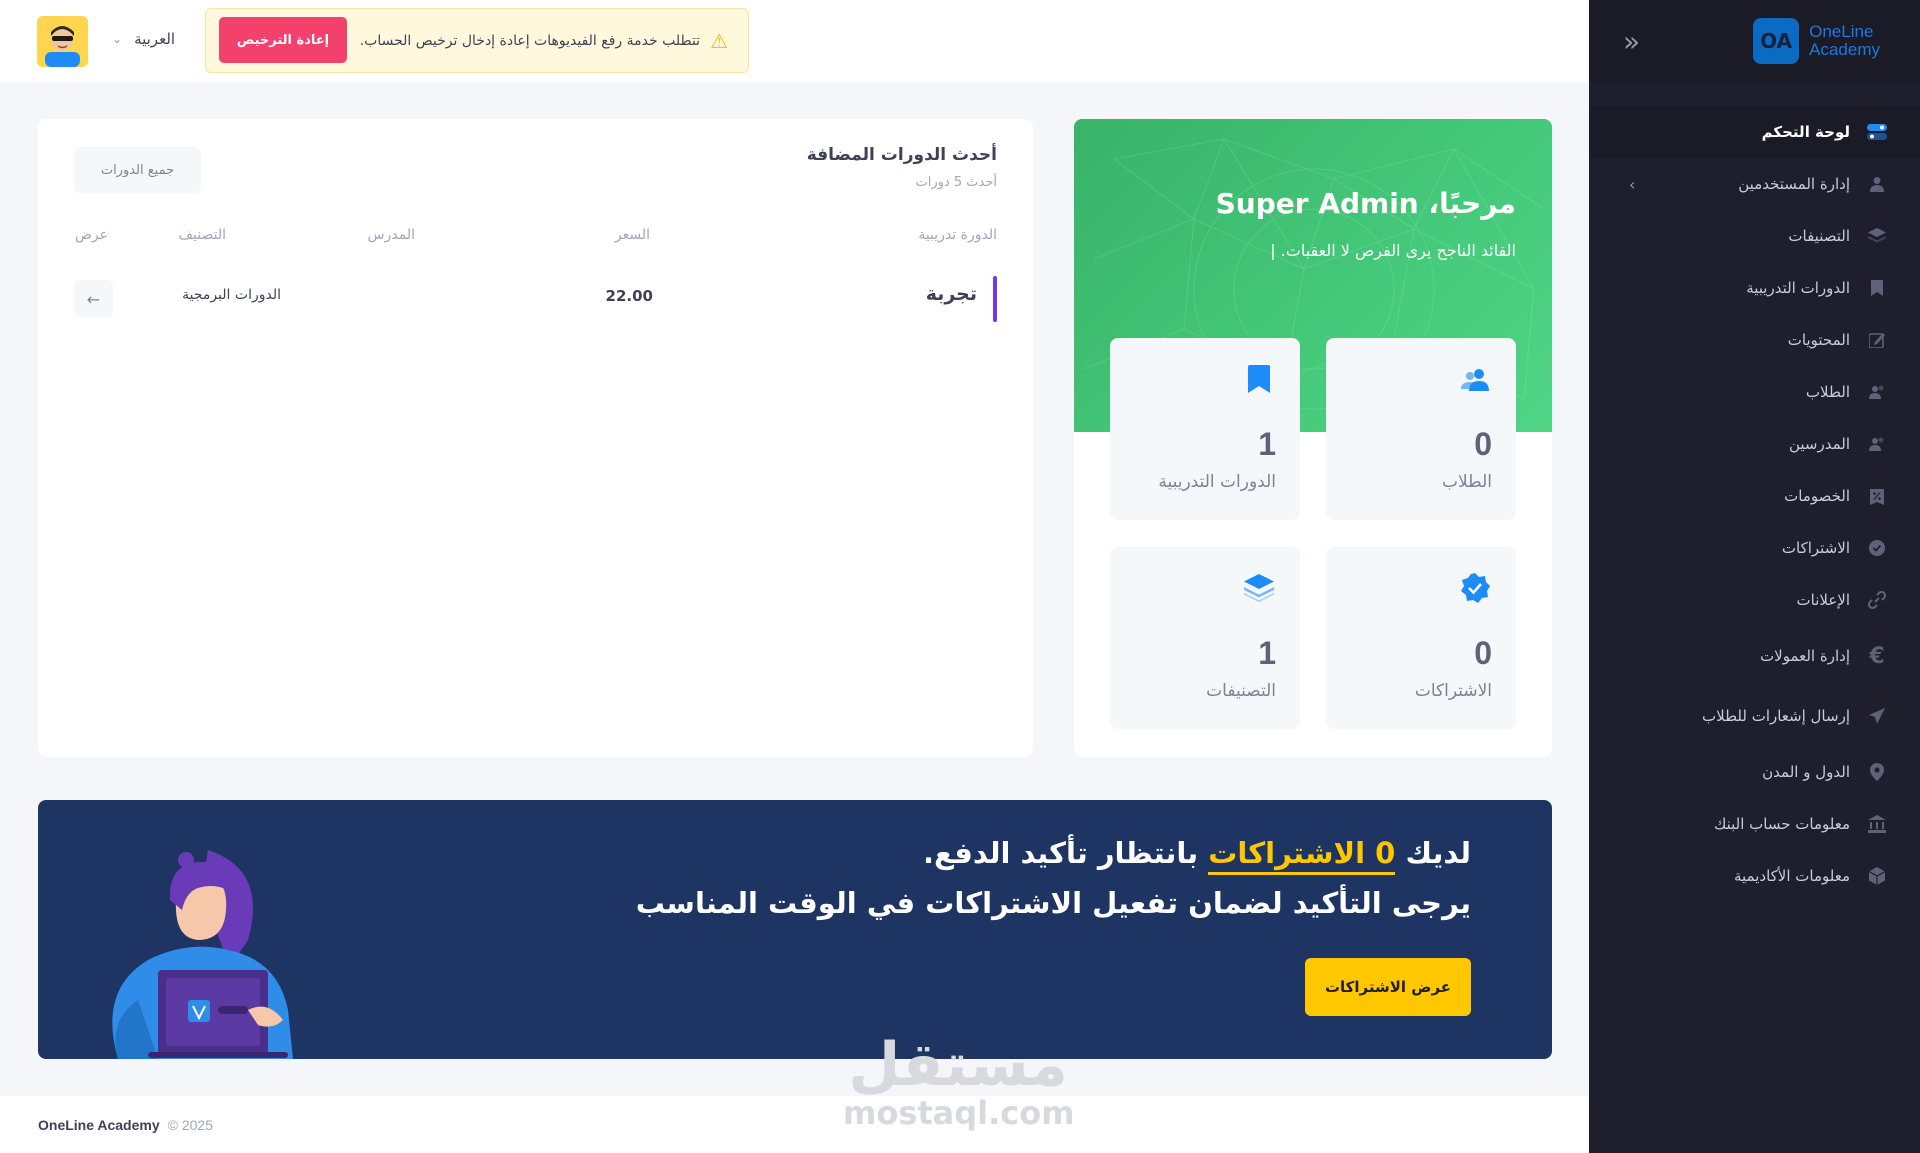  What do you see at coordinates (632, 235) in the screenshot?
I see `column-header-price: السعر` at bounding box center [632, 235].